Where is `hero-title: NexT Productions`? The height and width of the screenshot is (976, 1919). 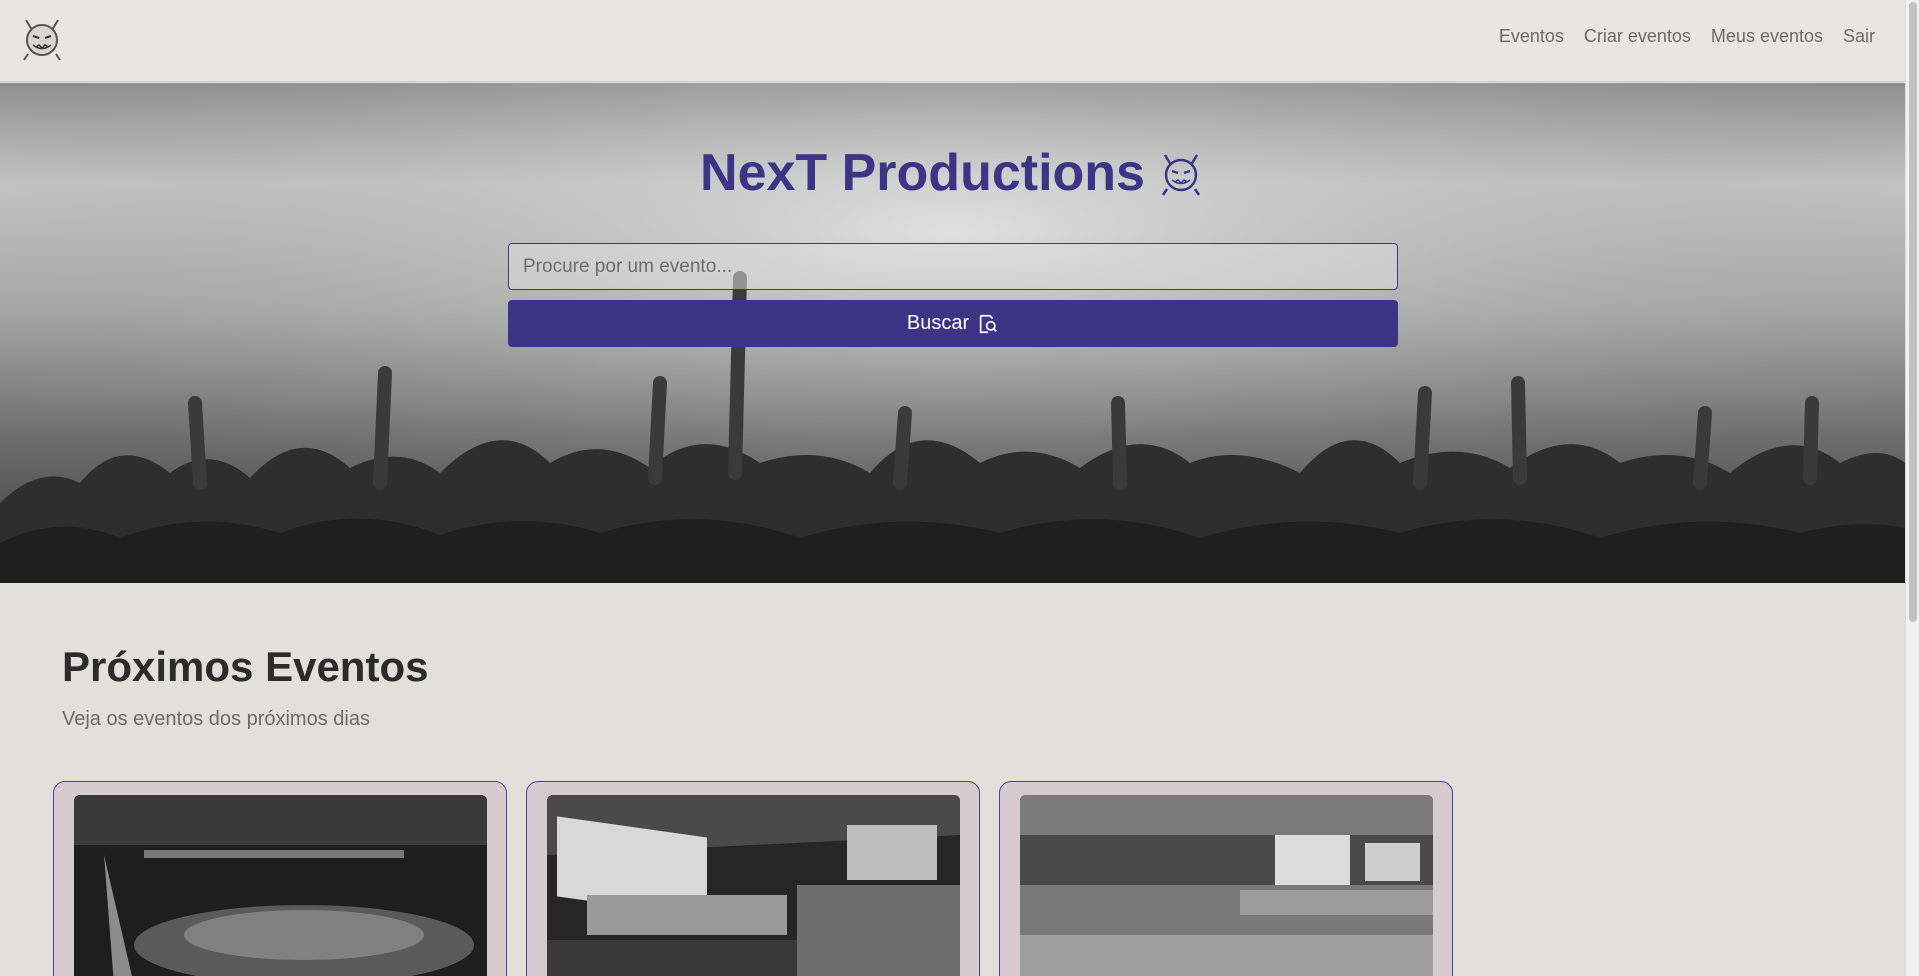
hero-title: NexT Productions is located at coordinates (952, 173).